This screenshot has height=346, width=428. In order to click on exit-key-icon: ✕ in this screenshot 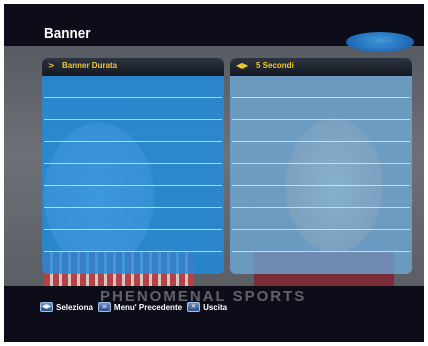, I will do `click(194, 307)`.